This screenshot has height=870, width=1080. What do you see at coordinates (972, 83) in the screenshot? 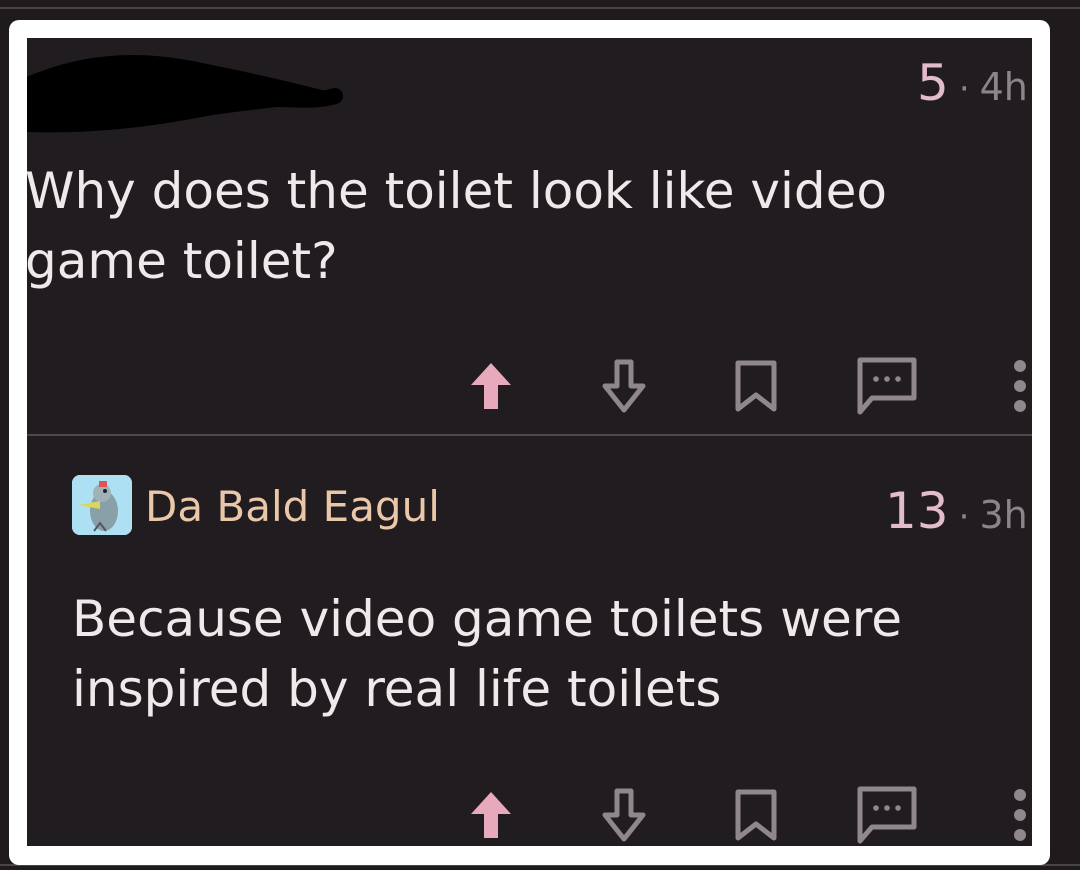
I see `post-meta: 5 · 4h` at bounding box center [972, 83].